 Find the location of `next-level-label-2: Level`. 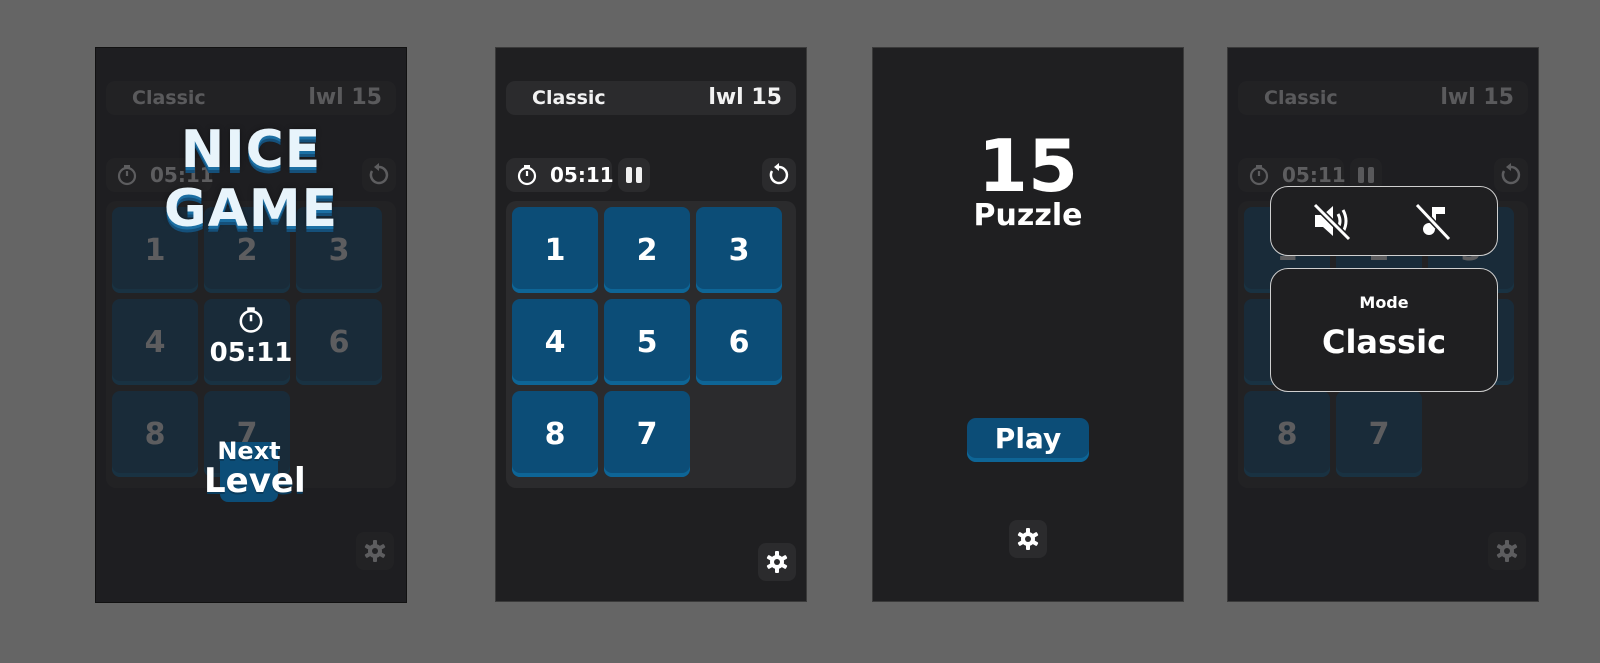

next-level-label-2: Level is located at coordinates (255, 481).